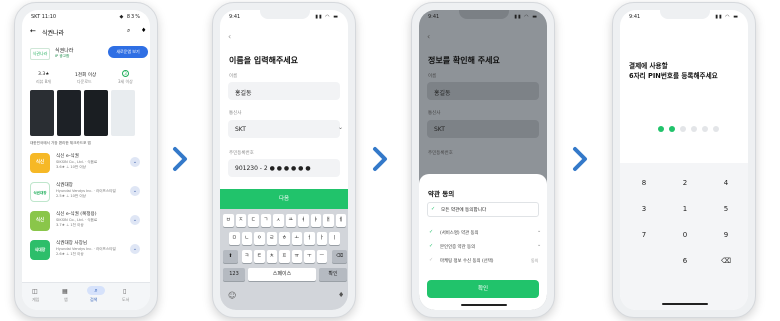 This screenshot has width=780, height=321. What do you see at coordinates (303, 220) in the screenshot?
I see `key: ㅕ` at bounding box center [303, 220].